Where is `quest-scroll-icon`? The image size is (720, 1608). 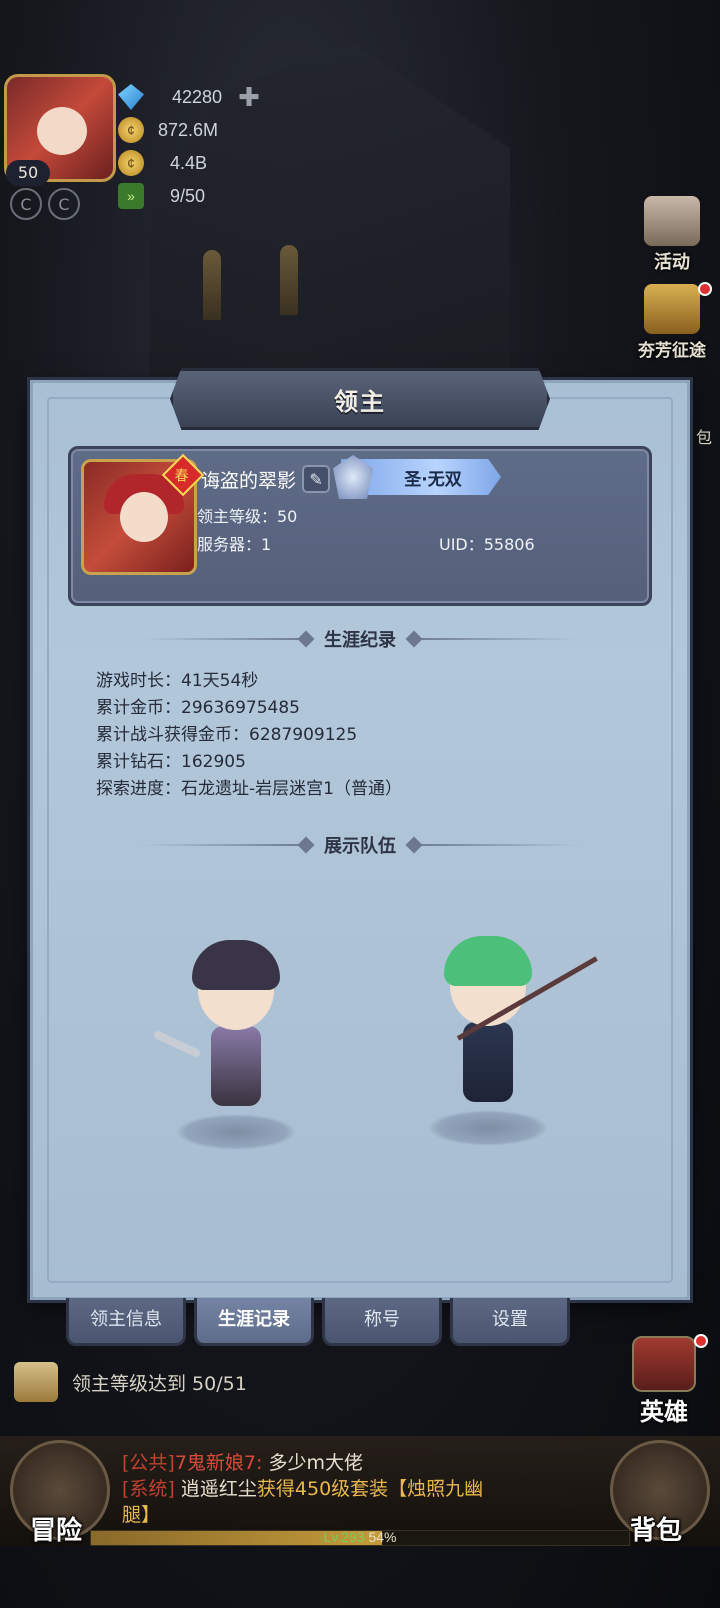 quest-scroll-icon is located at coordinates (36, 1382).